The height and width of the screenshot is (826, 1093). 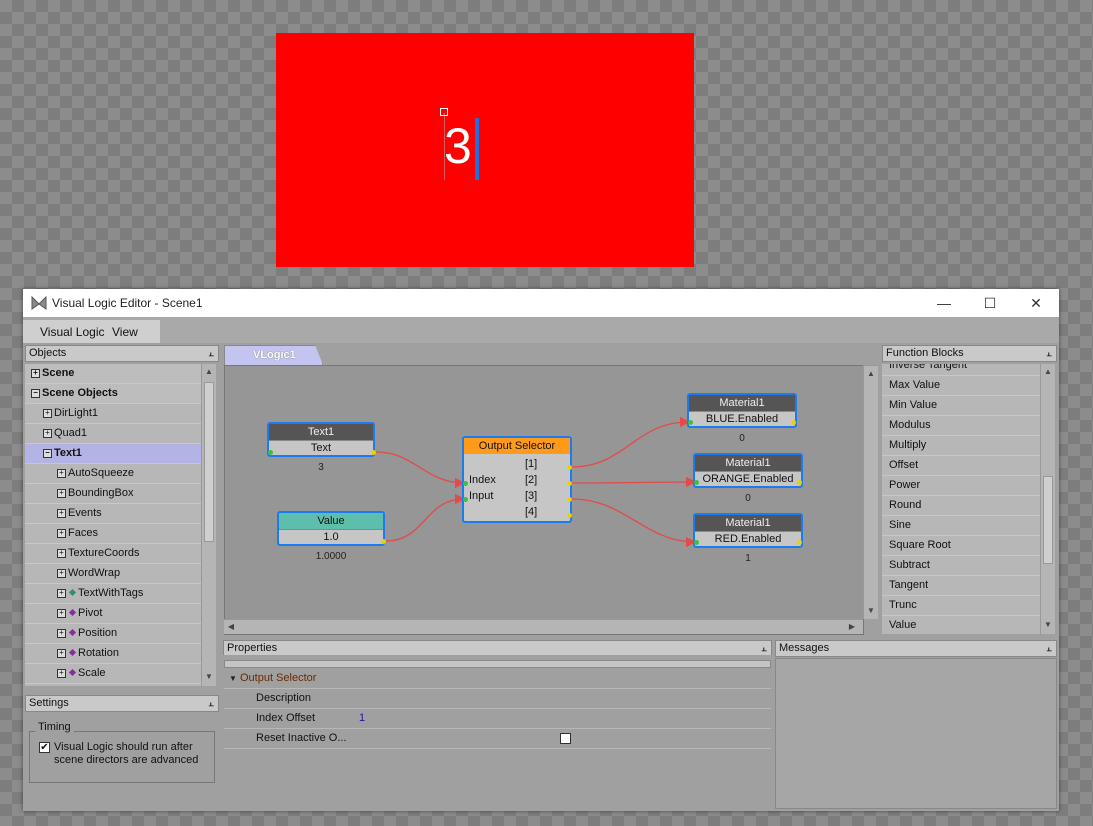 I want to click on function-block-item: Multiply, so click(x=961, y=446).